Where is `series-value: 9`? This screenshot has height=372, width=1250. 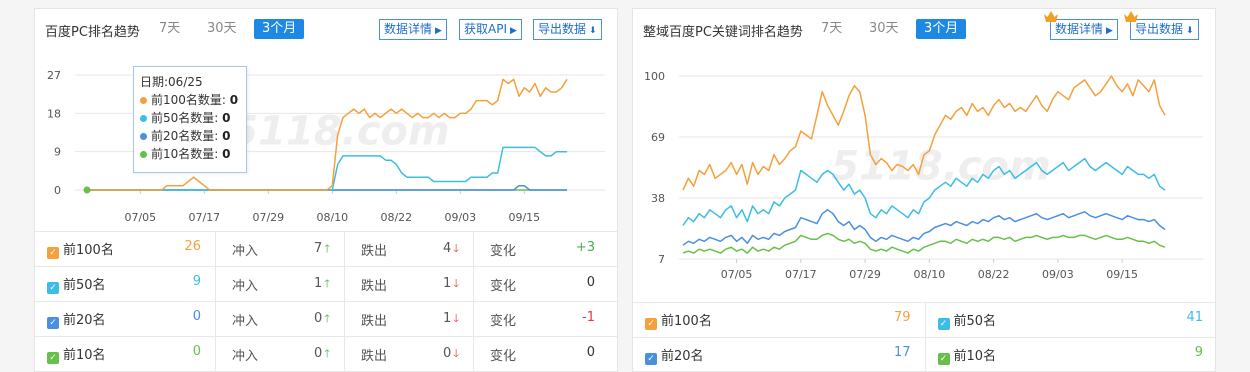
series-value: 9 is located at coordinates (196, 281).